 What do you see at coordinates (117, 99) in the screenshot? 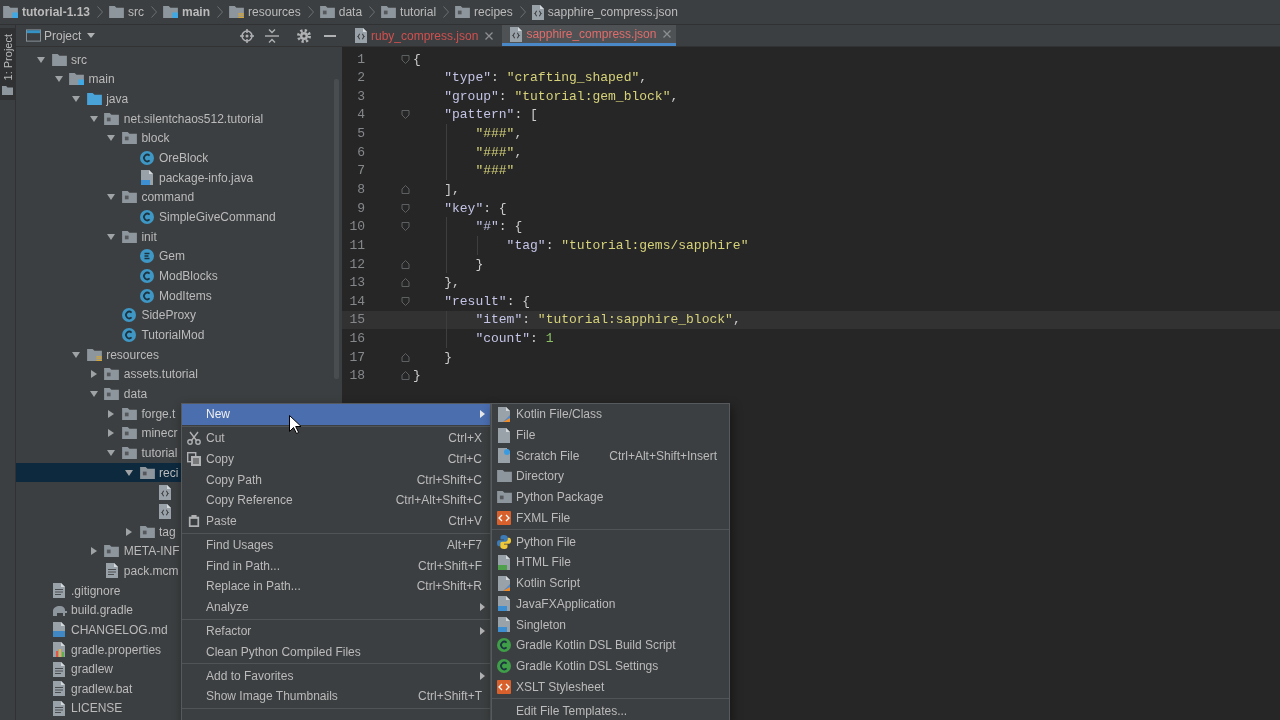
I see `tree-item-label: java` at bounding box center [117, 99].